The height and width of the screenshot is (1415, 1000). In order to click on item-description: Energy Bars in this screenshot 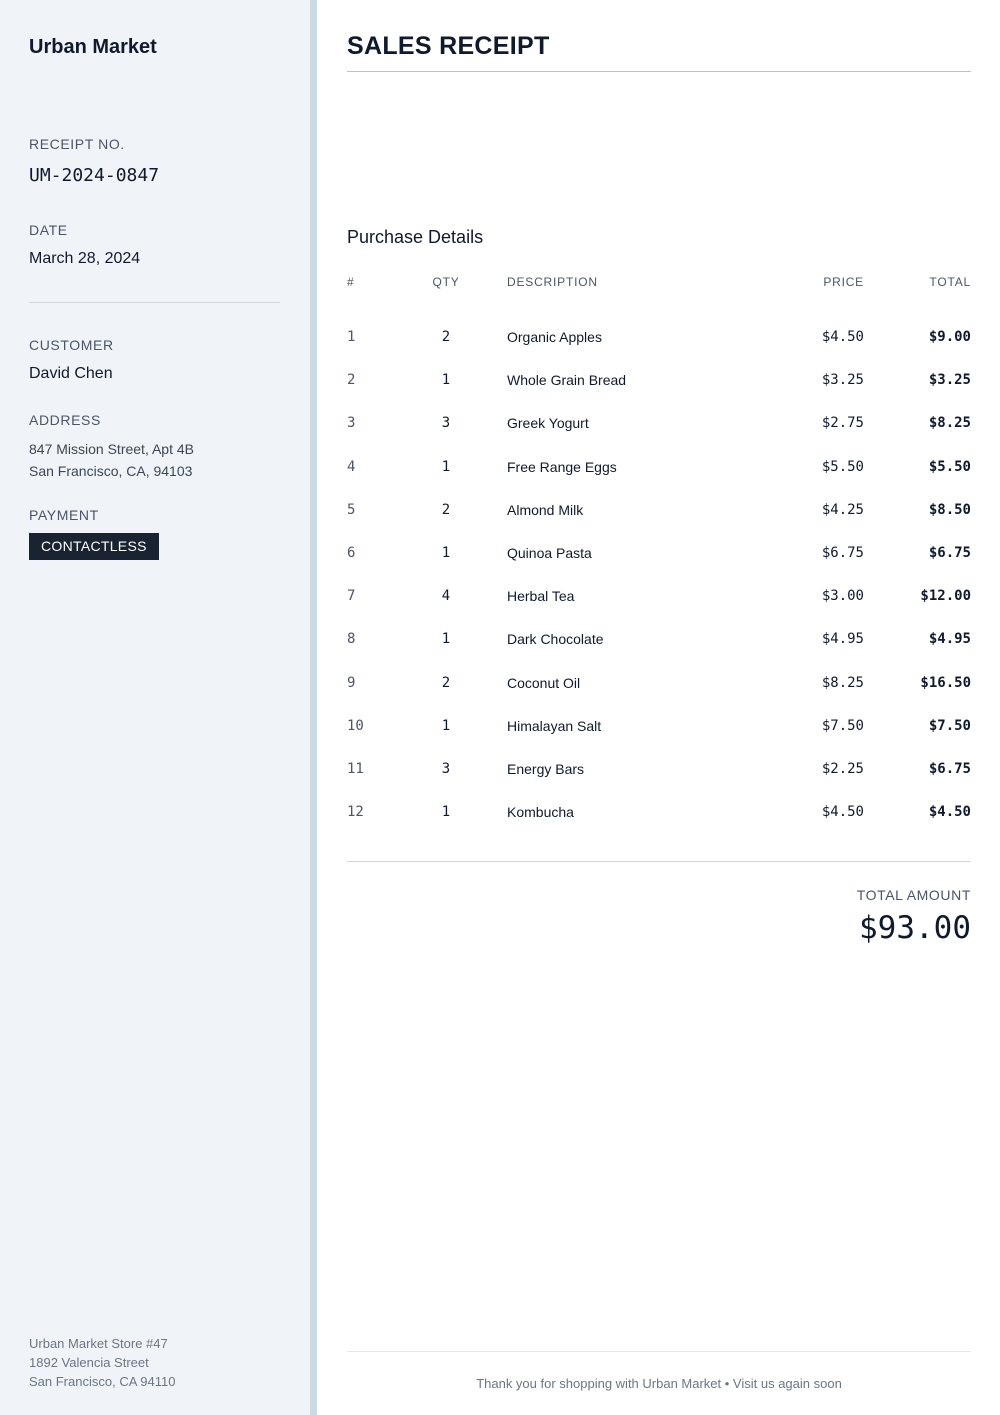, I will do `click(546, 769)`.